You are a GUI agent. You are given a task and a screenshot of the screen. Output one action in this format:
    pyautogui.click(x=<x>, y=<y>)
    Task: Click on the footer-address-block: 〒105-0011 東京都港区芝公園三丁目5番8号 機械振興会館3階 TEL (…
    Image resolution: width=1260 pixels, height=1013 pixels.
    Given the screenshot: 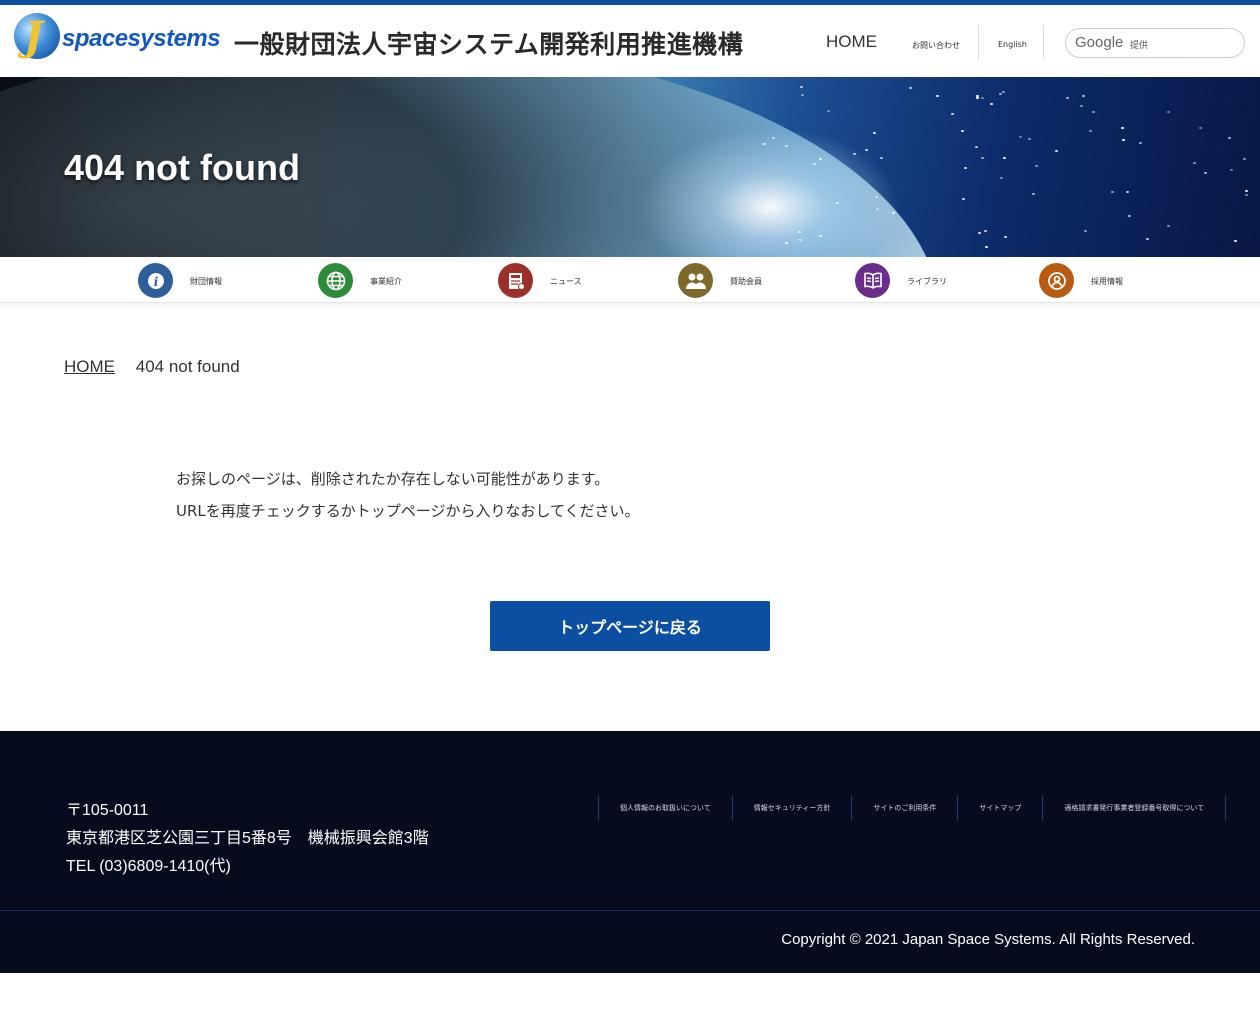 What is the action you would take?
    pyautogui.click(x=247, y=839)
    